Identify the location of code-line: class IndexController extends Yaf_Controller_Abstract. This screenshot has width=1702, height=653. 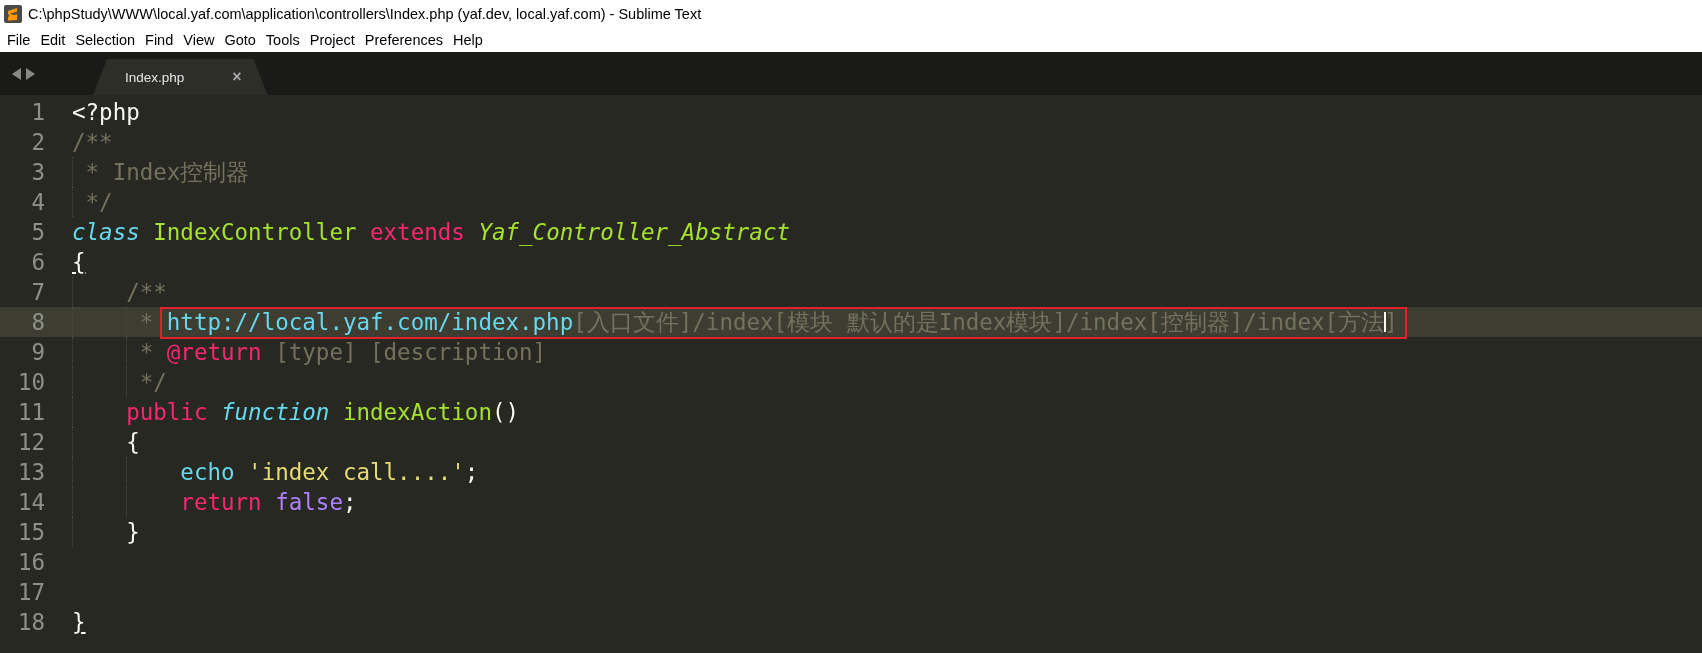
(431, 232).